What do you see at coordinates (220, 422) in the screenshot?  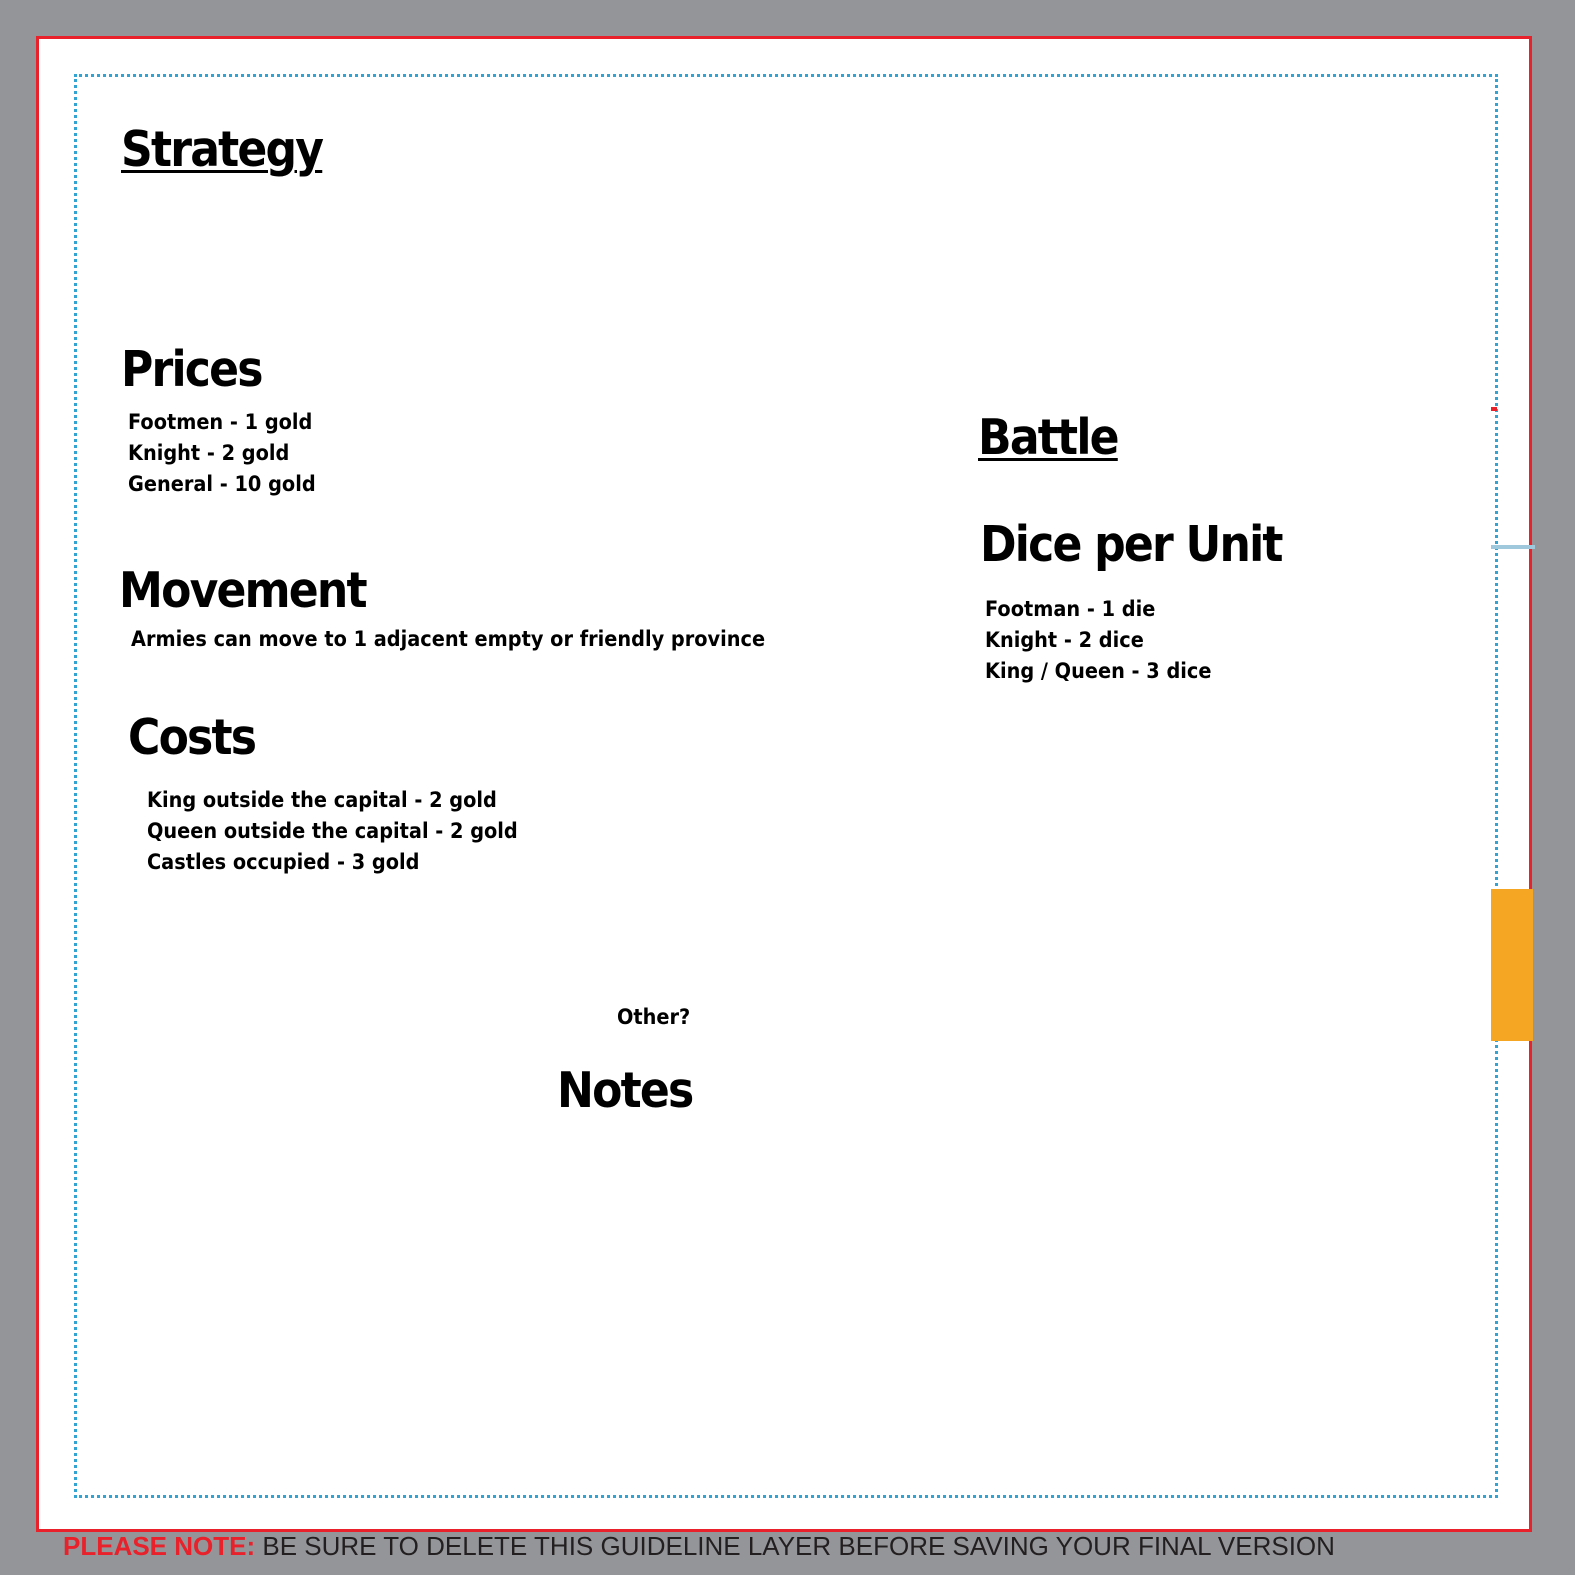 I see `list-item: Footmen - 1 gold` at bounding box center [220, 422].